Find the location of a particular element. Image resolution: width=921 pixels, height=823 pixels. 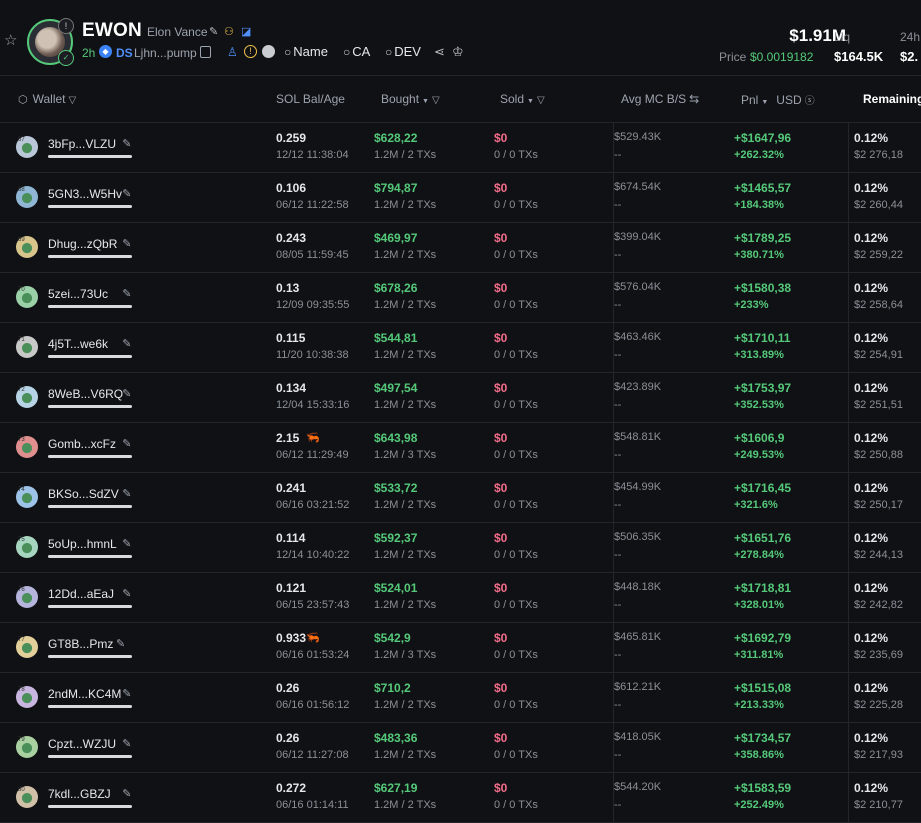

ds-icon: ◆ is located at coordinates (105, 51).